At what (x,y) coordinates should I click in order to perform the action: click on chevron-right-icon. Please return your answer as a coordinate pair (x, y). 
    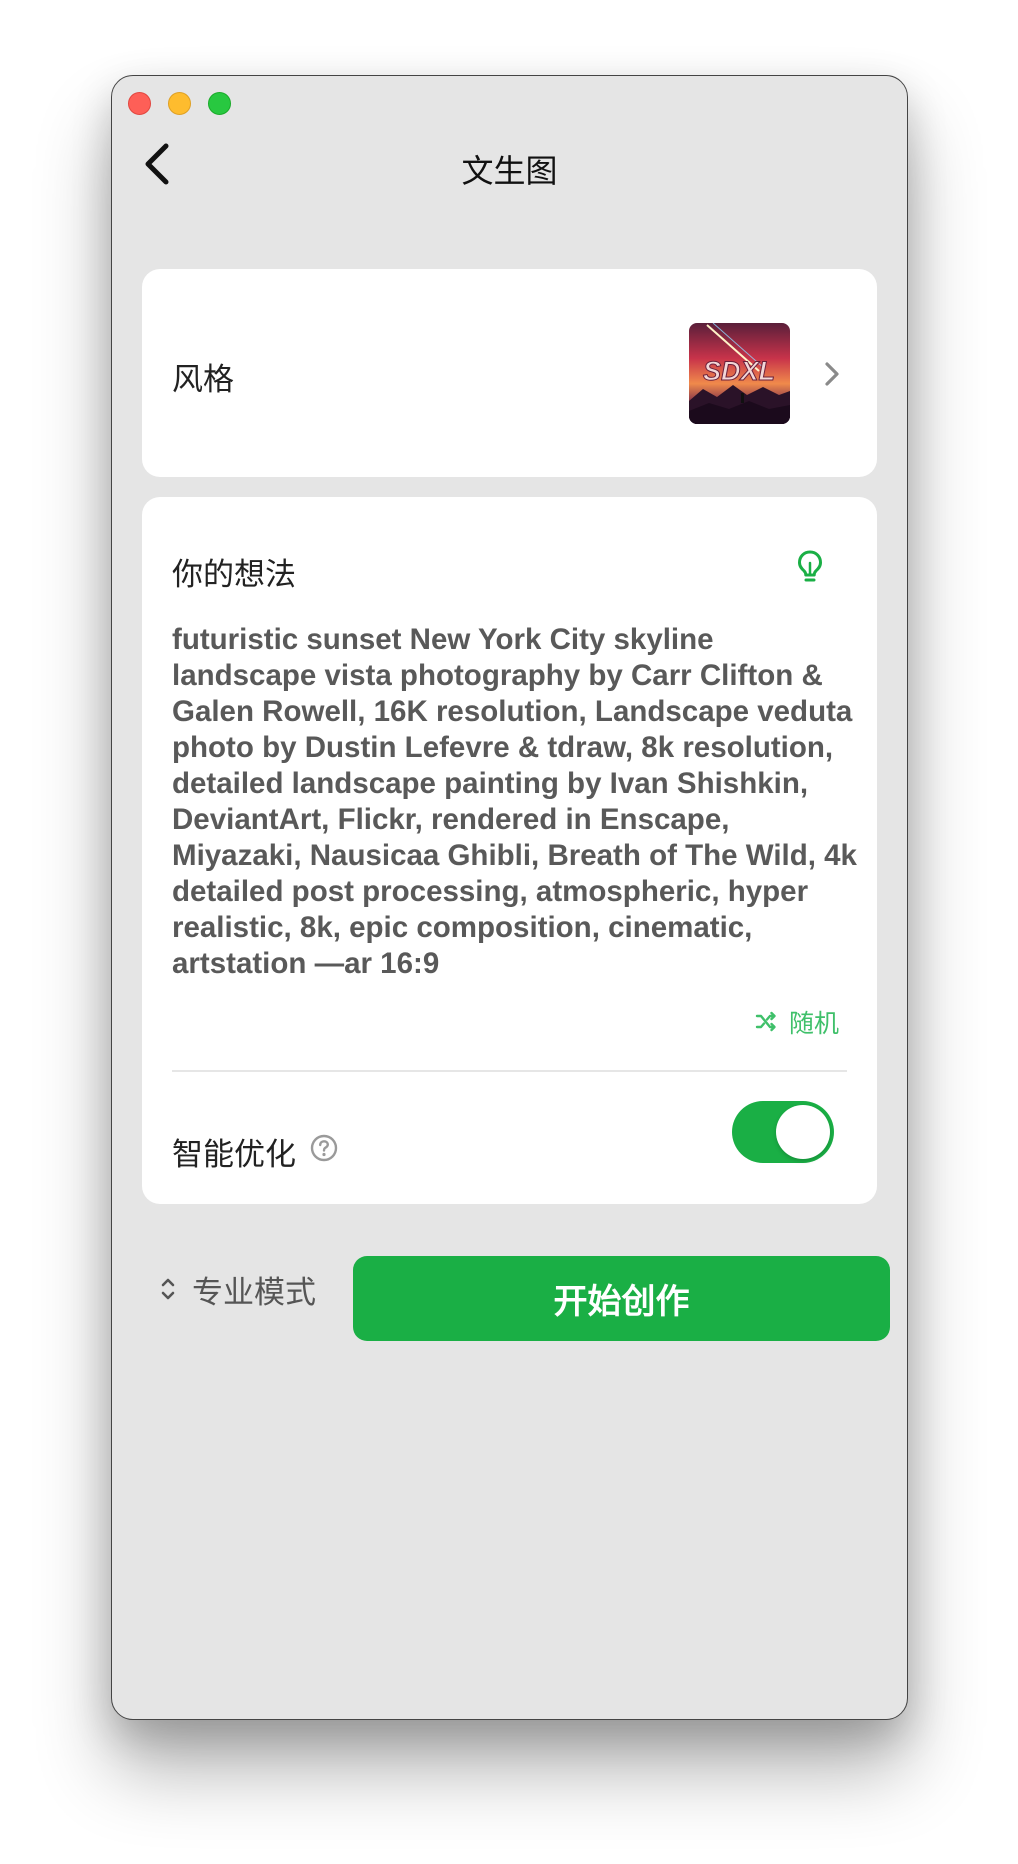
    Looking at the image, I should click on (832, 374).